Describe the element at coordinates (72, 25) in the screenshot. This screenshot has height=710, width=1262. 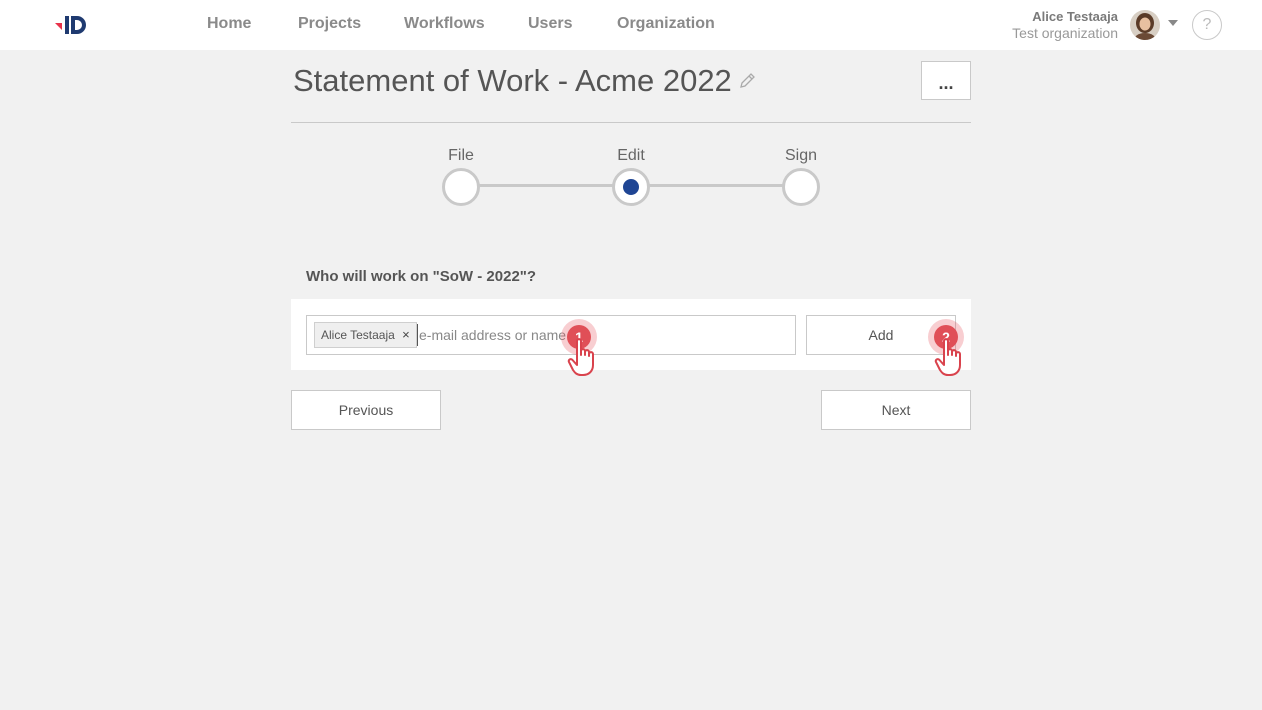
I see `app-logo` at that location.